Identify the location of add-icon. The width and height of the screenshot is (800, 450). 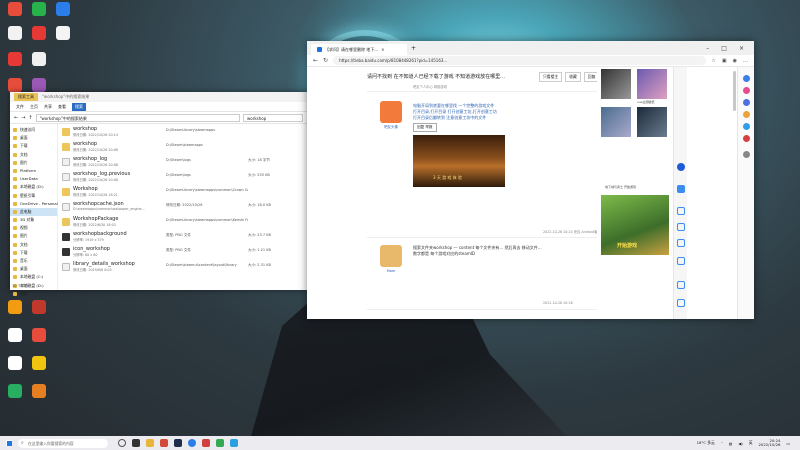
(746, 154).